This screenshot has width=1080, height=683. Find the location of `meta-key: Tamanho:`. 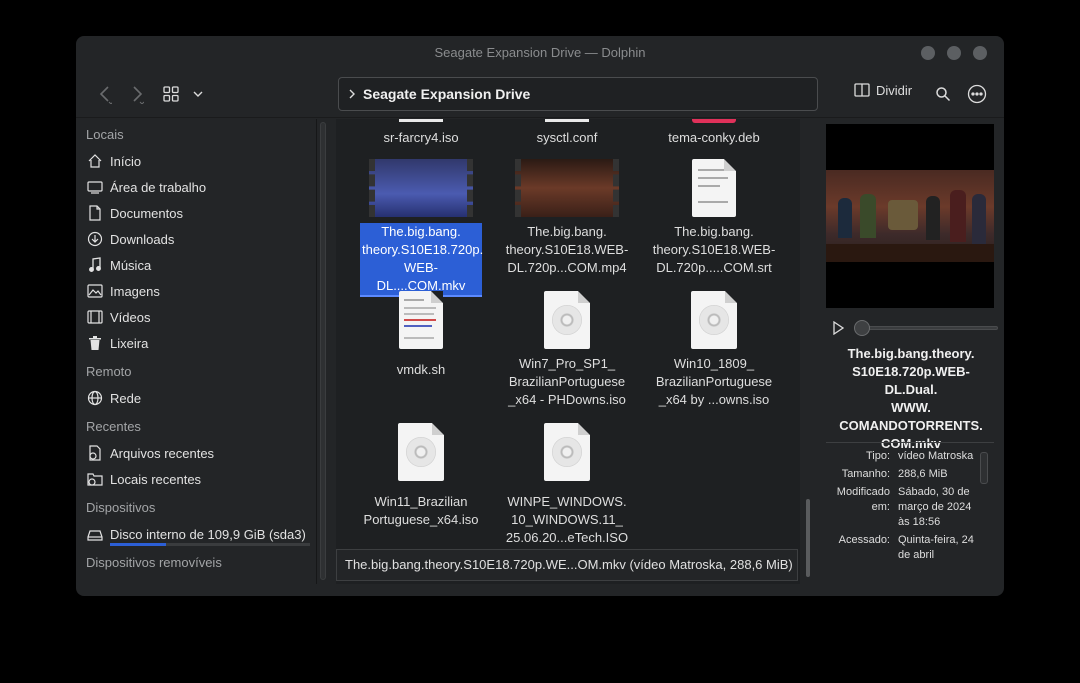

meta-key: Tamanho: is located at coordinates (865, 474).